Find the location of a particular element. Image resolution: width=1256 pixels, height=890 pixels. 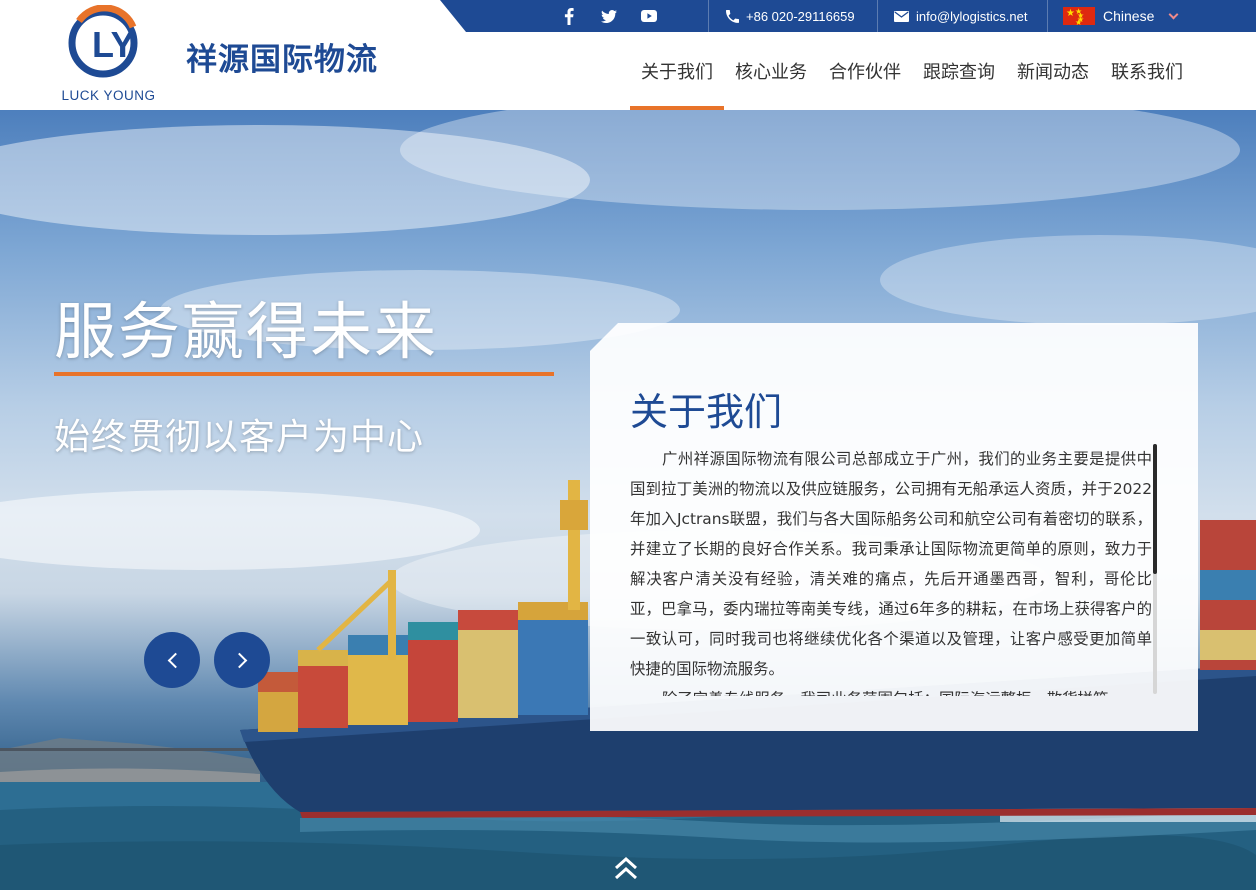

social-links is located at coordinates (609, 16).